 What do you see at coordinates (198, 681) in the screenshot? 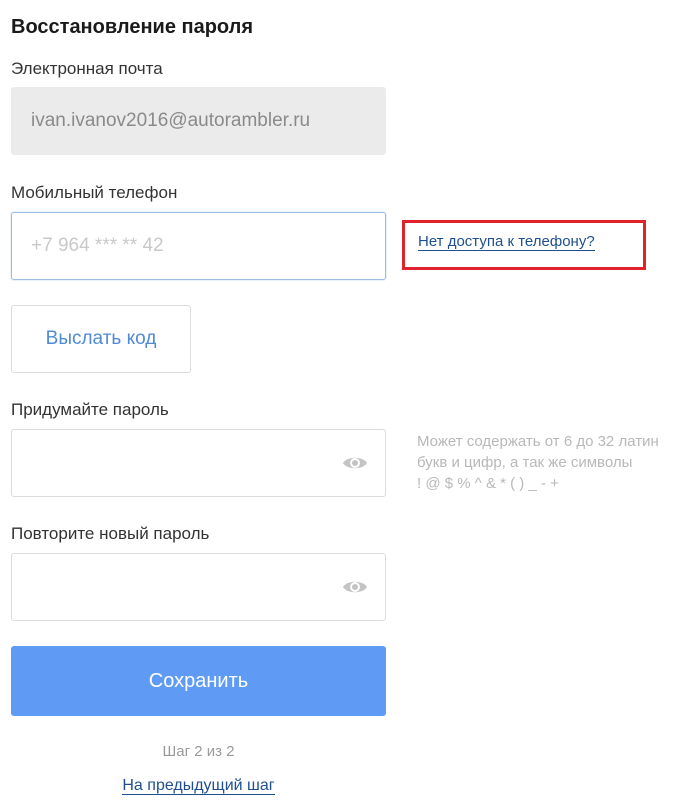
I see `save-button: Сохранить` at bounding box center [198, 681].